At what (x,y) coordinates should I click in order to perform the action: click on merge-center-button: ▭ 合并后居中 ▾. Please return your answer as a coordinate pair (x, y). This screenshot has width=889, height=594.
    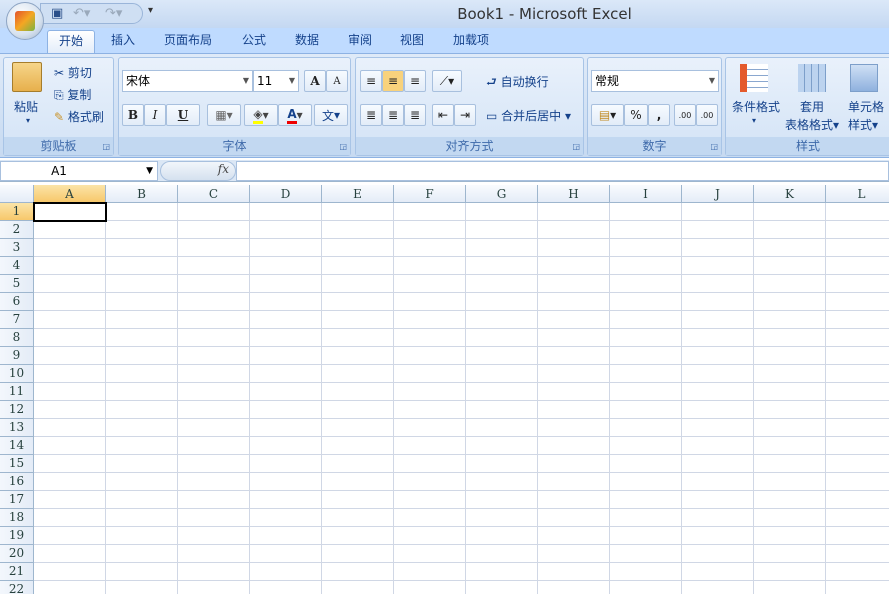
    Looking at the image, I should click on (528, 115).